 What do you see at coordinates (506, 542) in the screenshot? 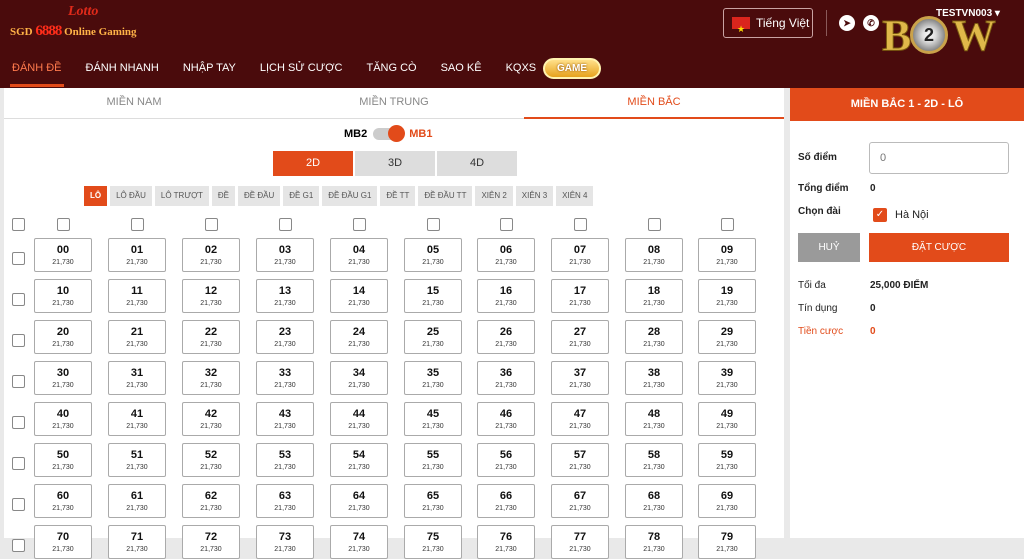
I see `number-cell: 76 21,730` at bounding box center [506, 542].